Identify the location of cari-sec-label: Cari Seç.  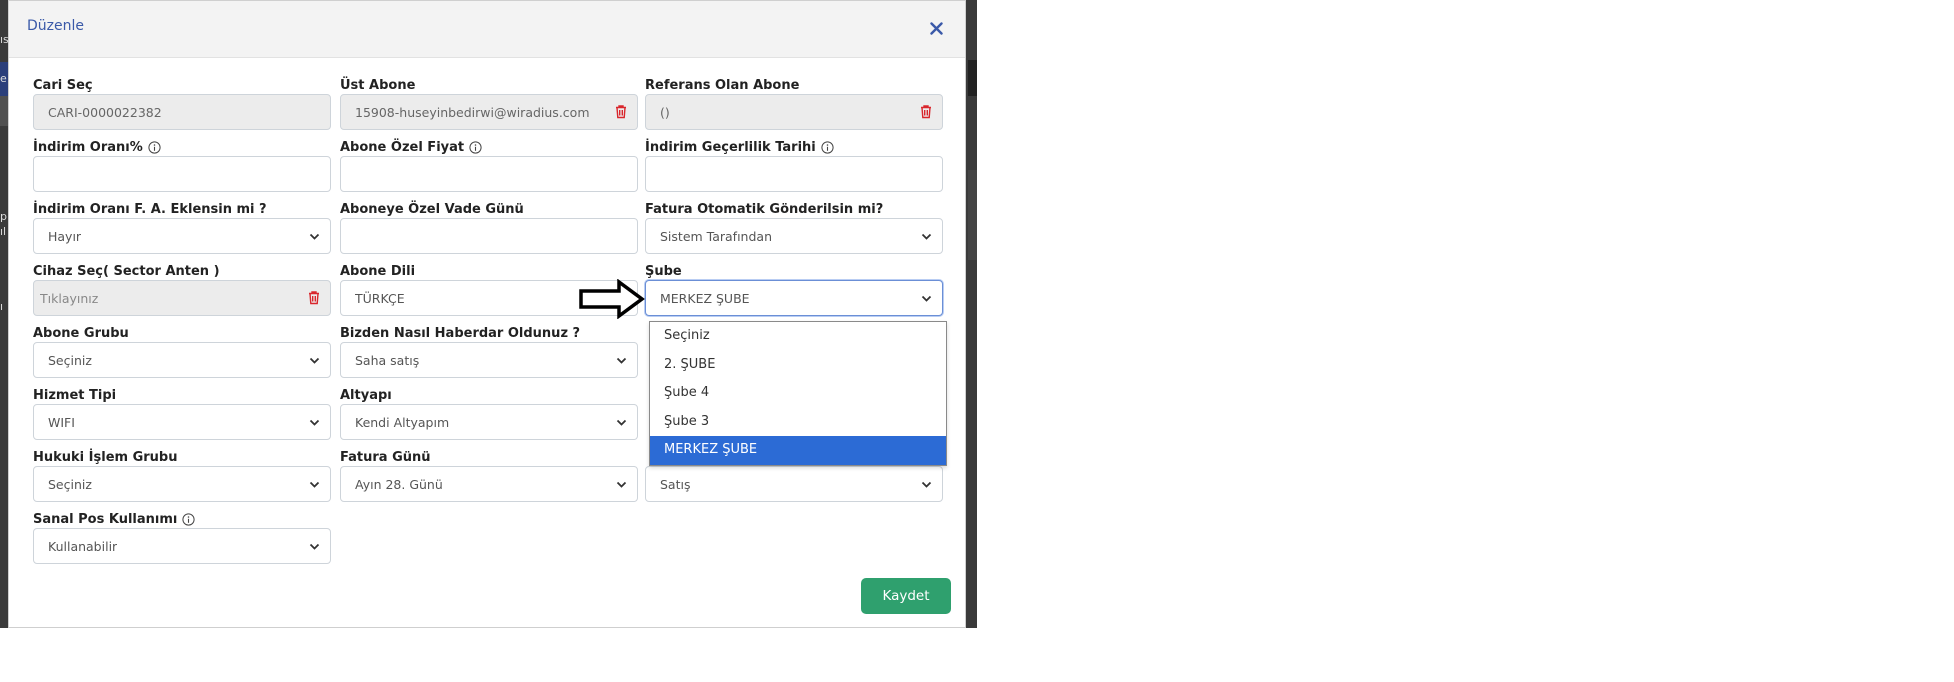
(63, 85).